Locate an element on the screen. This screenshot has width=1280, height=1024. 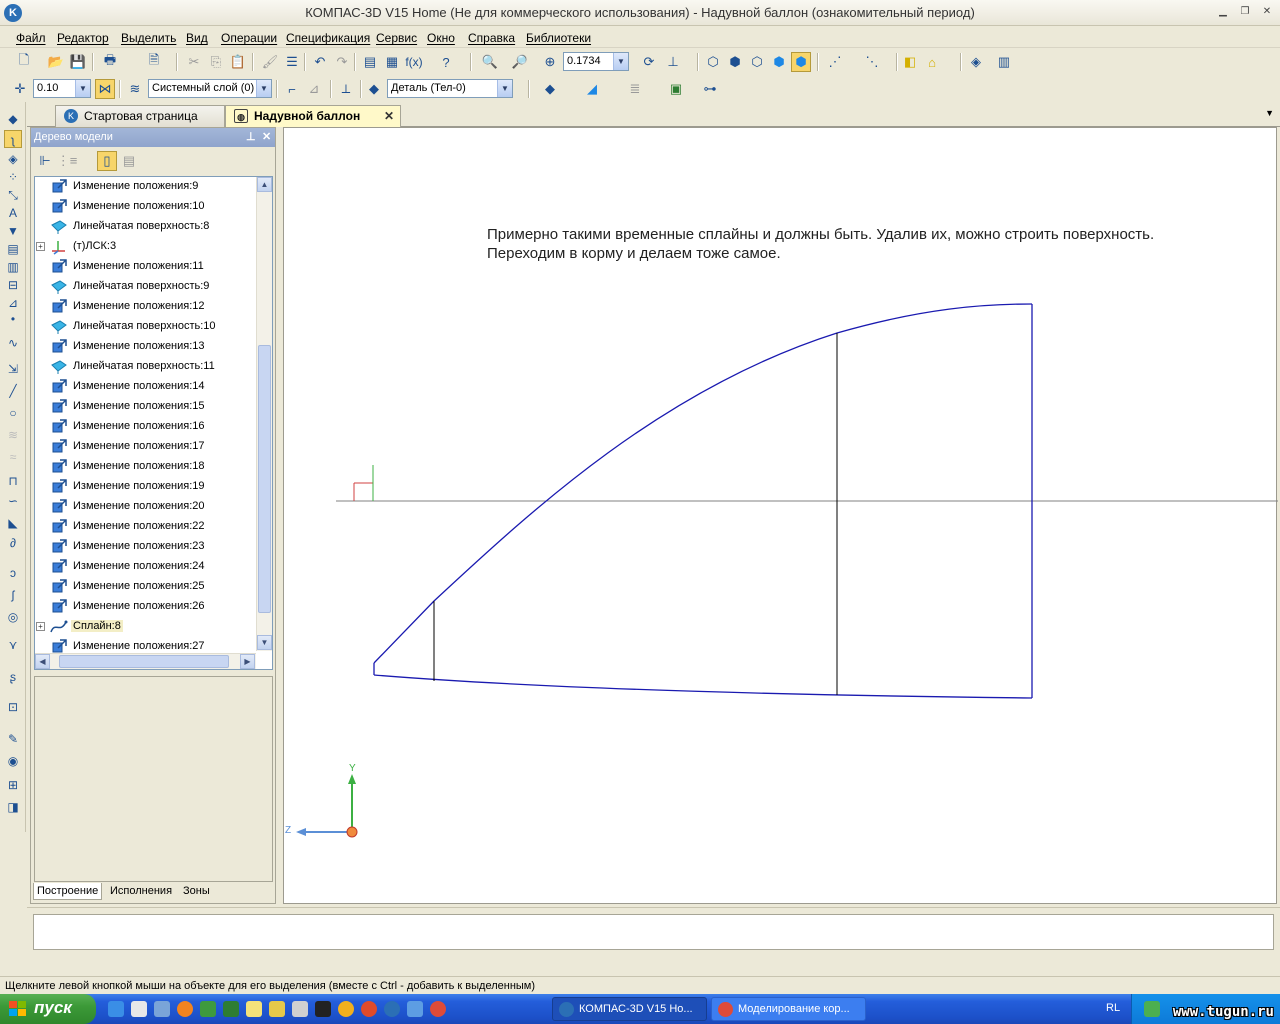
menu-help: Справка is located at coordinates (491, 38).